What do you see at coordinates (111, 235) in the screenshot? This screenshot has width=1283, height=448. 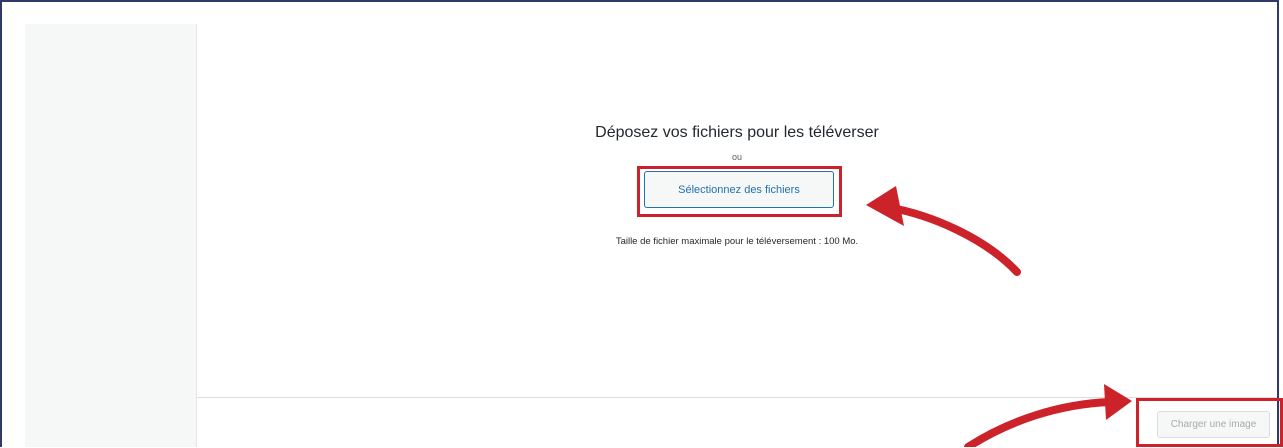 I see `media-sidebar` at bounding box center [111, 235].